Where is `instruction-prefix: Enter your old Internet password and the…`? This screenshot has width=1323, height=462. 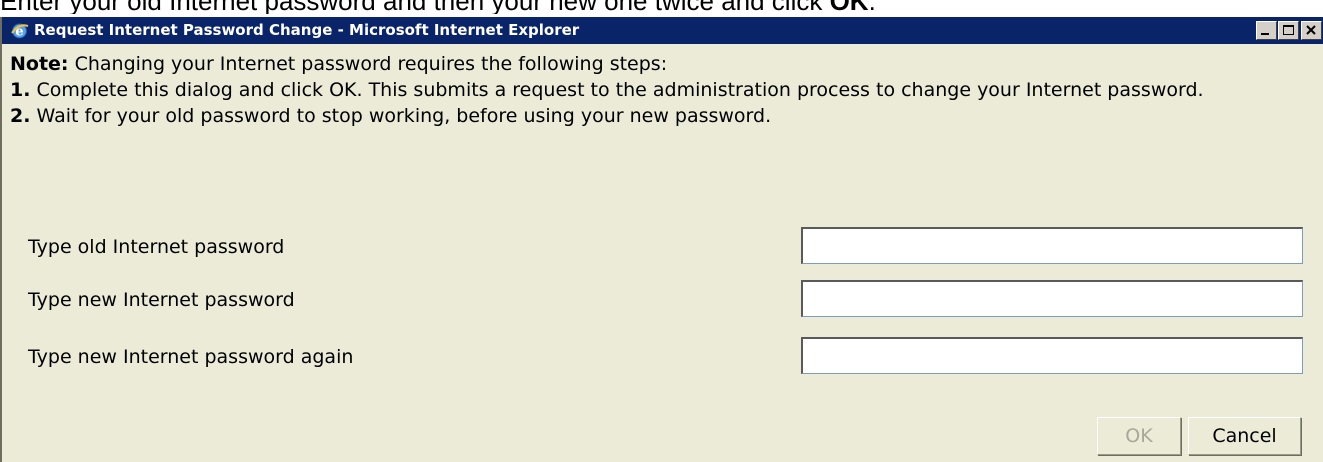
instruction-prefix: Enter your old Internet password and the… is located at coordinates (415, 7).